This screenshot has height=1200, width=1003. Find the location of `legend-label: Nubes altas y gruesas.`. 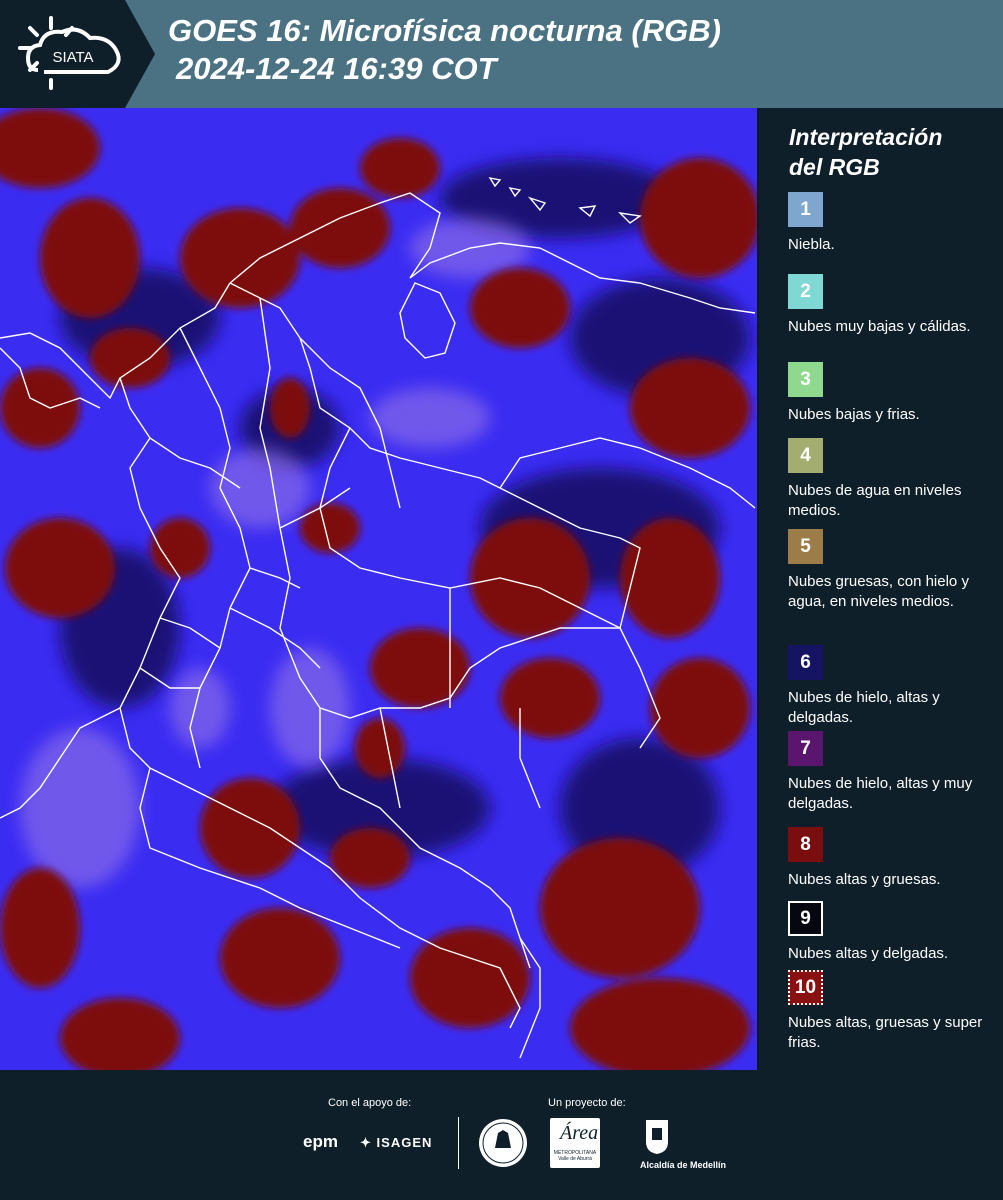

legend-label: Nubes altas y gruesas. is located at coordinates (864, 879).